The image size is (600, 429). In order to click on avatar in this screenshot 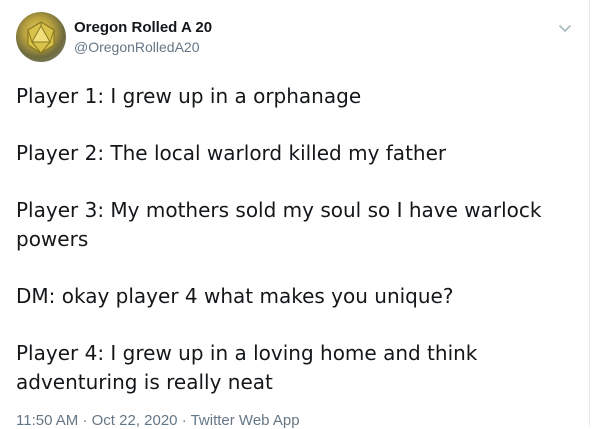, I will do `click(41, 37)`.